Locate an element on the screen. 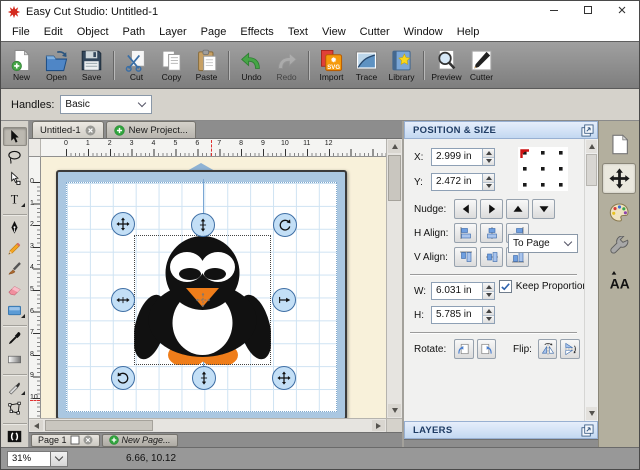 The image size is (640, 470). menu-item: Effects is located at coordinates (256, 32).